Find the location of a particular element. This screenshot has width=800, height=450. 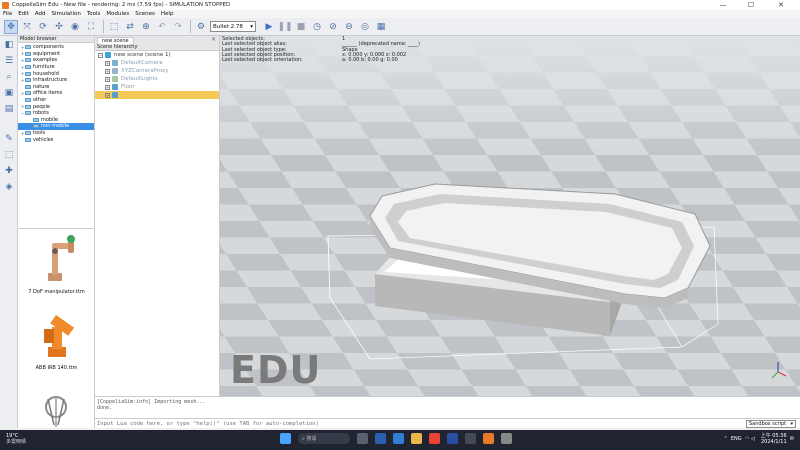

model-tree-item: non-mobile is located at coordinates (56, 126).